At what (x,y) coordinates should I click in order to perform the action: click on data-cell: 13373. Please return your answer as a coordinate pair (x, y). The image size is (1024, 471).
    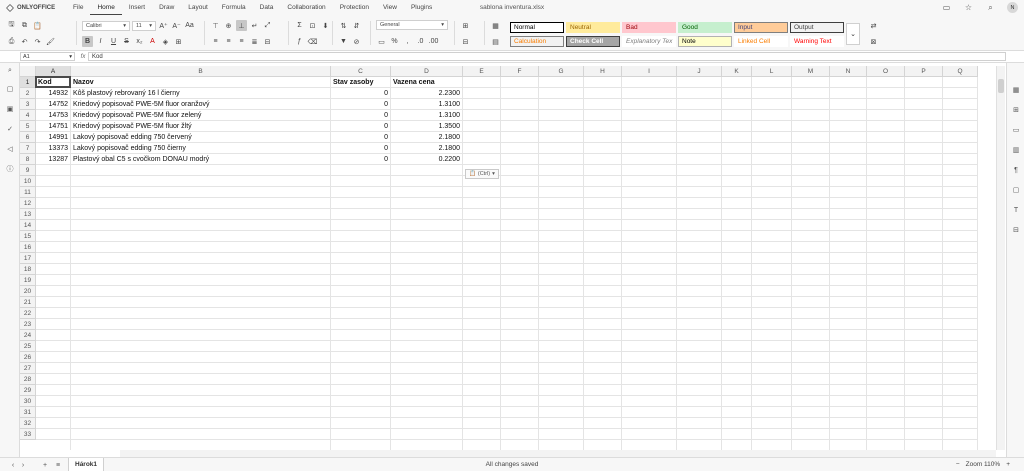
    Looking at the image, I should click on (53, 148).